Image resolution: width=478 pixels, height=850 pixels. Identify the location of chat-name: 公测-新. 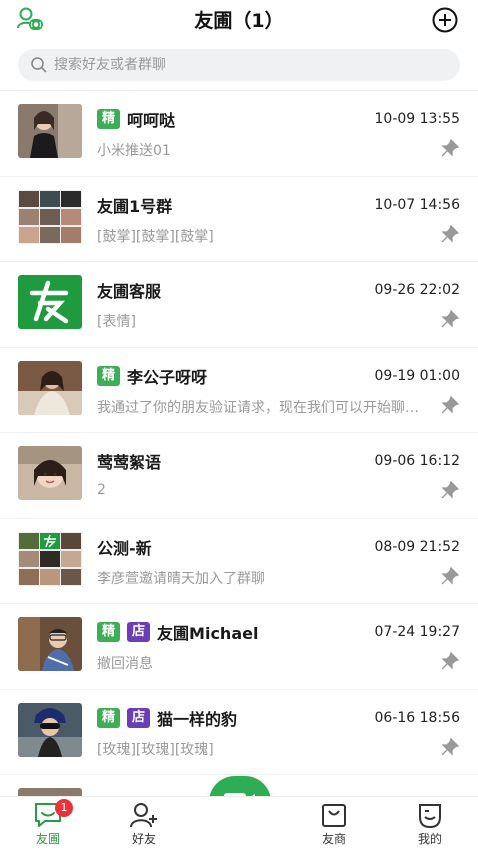
(124, 548).